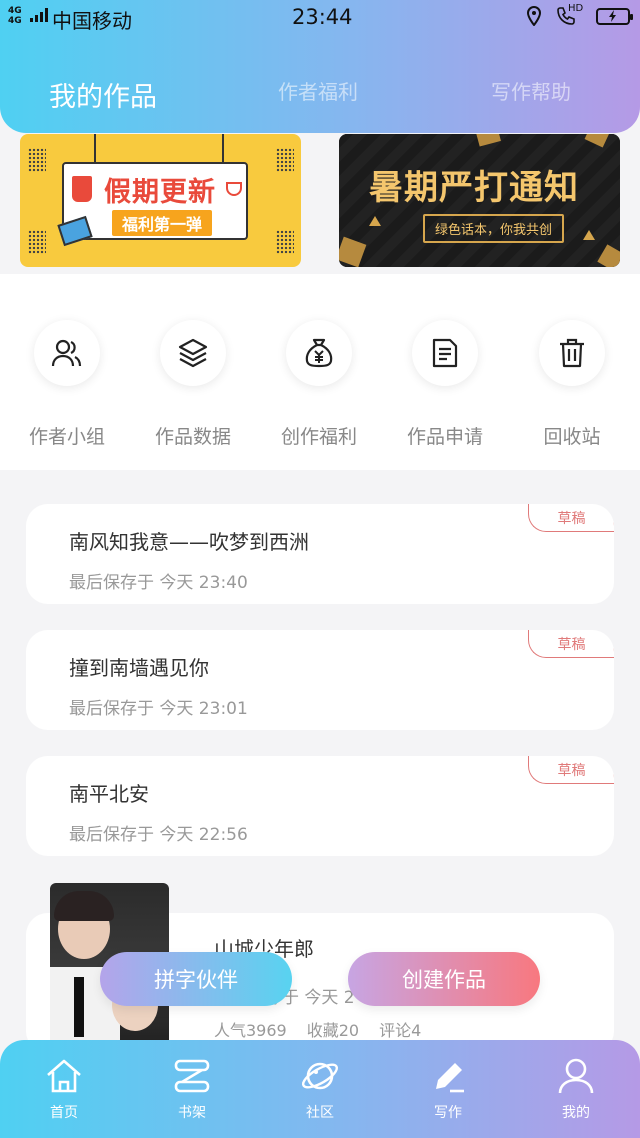  Describe the element at coordinates (318, 437) in the screenshot. I see `action-label: 创作福利` at that location.